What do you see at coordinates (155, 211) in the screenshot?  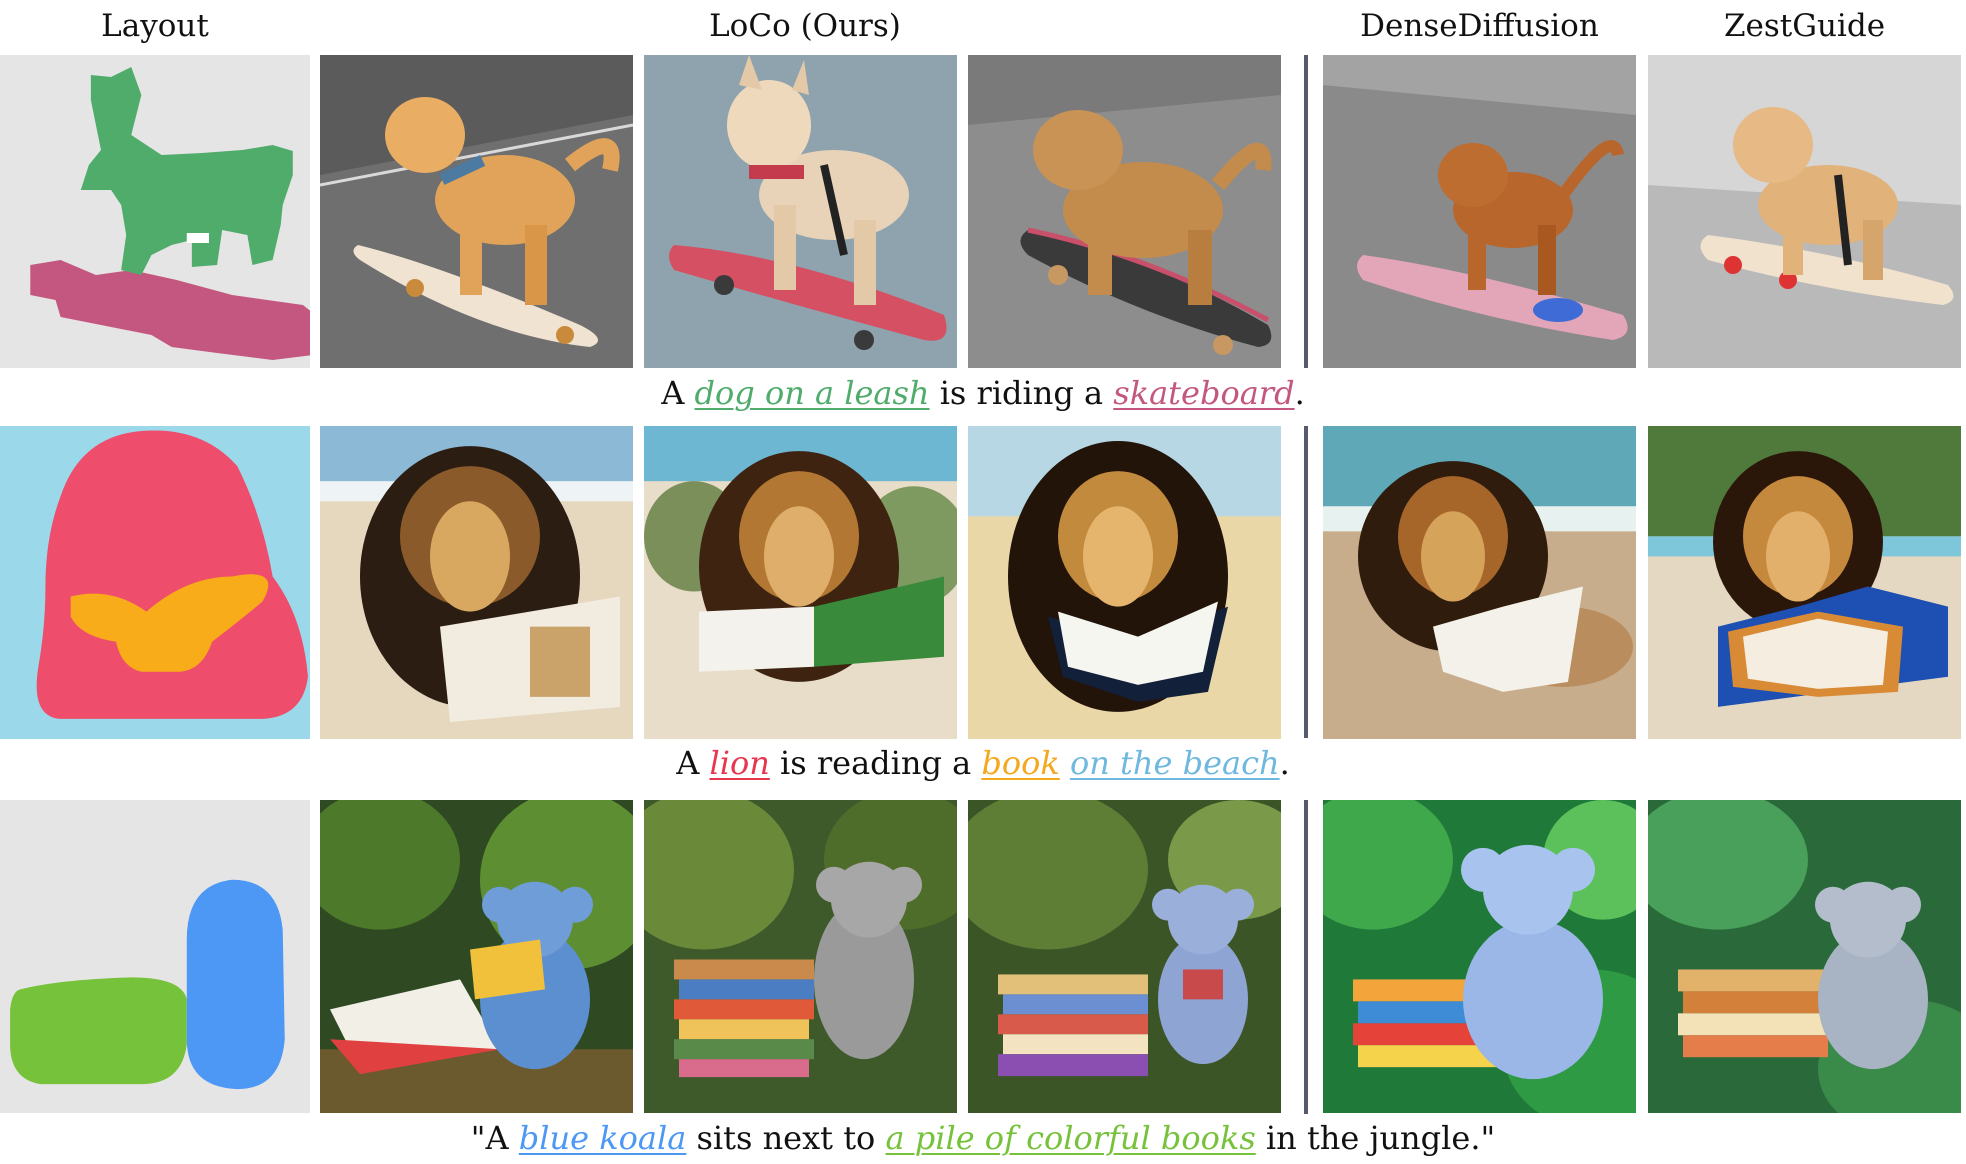 I see `layout-mask-dog` at bounding box center [155, 211].